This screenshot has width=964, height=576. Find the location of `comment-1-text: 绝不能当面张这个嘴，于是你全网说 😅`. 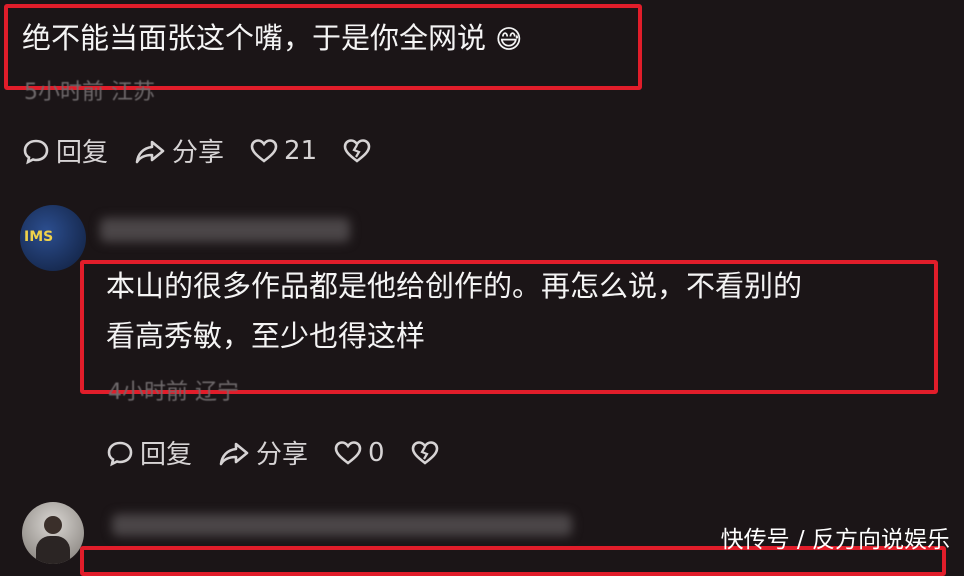

comment-1-text: 绝不能当面张这个嘴，于是你全网说 😅 is located at coordinates (272, 39).